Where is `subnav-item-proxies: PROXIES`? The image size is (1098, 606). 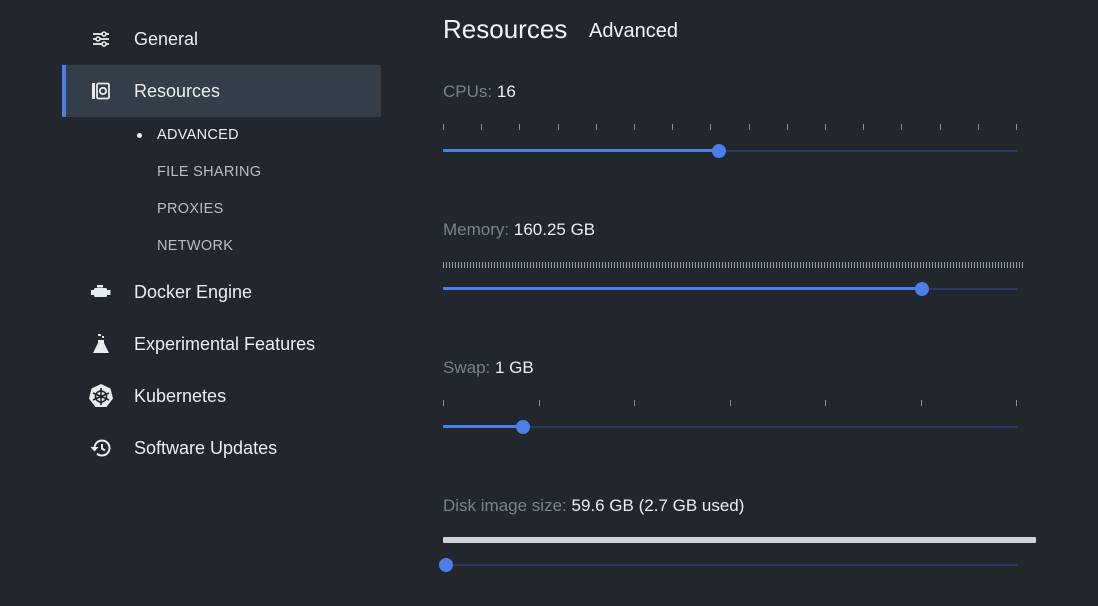 subnav-item-proxies: PROXIES is located at coordinates (190, 209).